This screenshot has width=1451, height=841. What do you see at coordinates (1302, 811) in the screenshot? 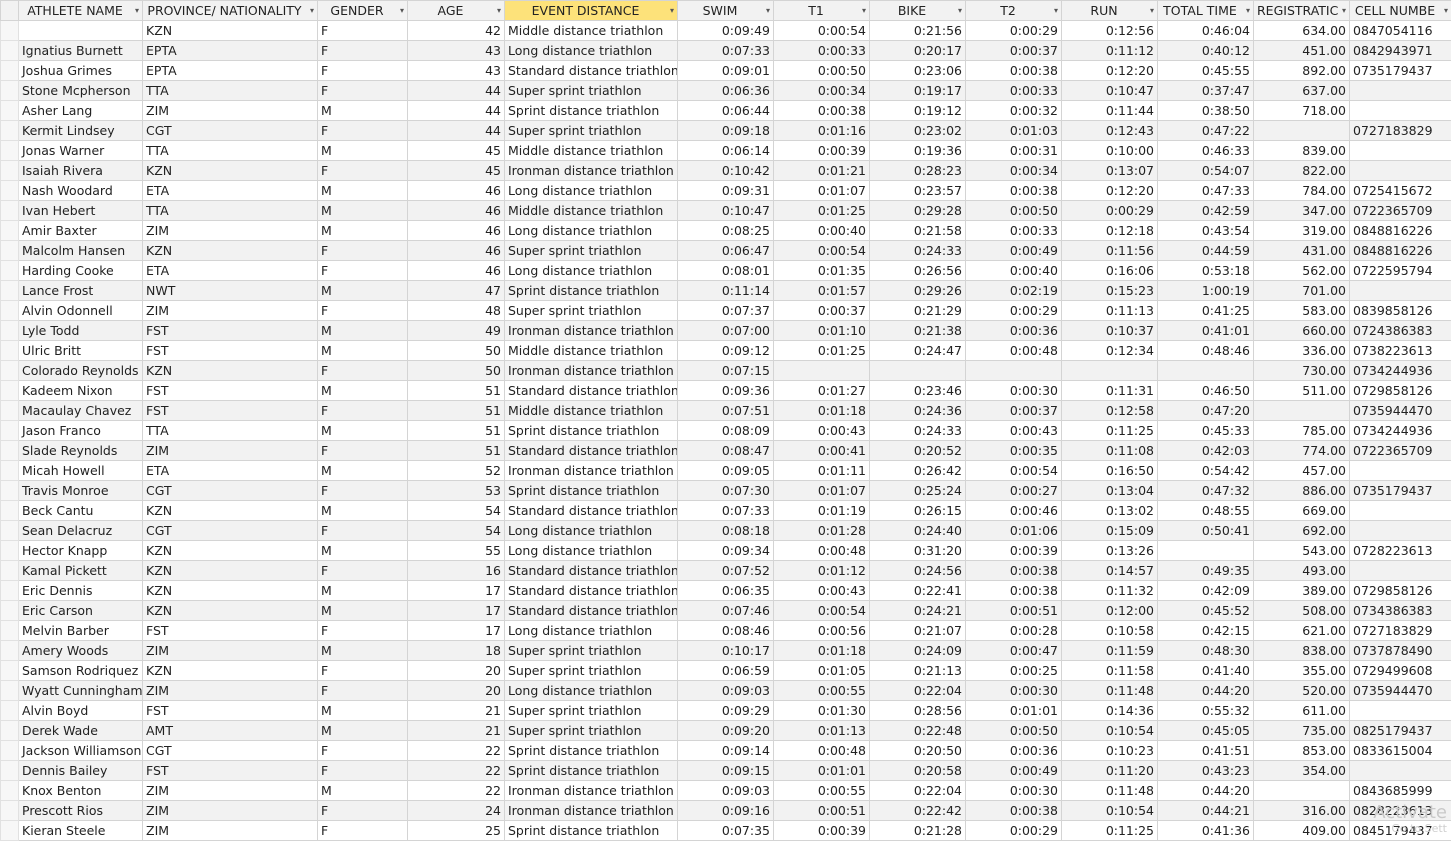
I see `table-cell: 316.00` at bounding box center [1302, 811].